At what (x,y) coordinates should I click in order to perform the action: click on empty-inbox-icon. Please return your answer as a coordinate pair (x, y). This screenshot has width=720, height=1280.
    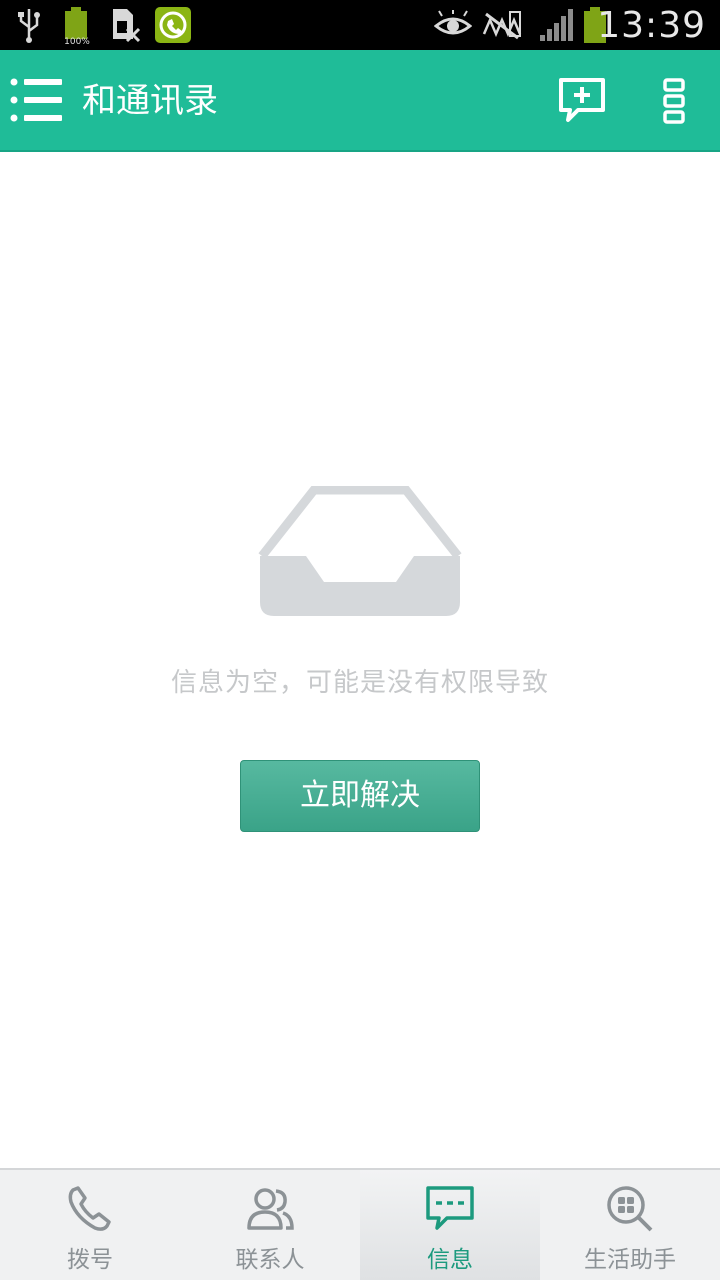
    Looking at the image, I should click on (360, 551).